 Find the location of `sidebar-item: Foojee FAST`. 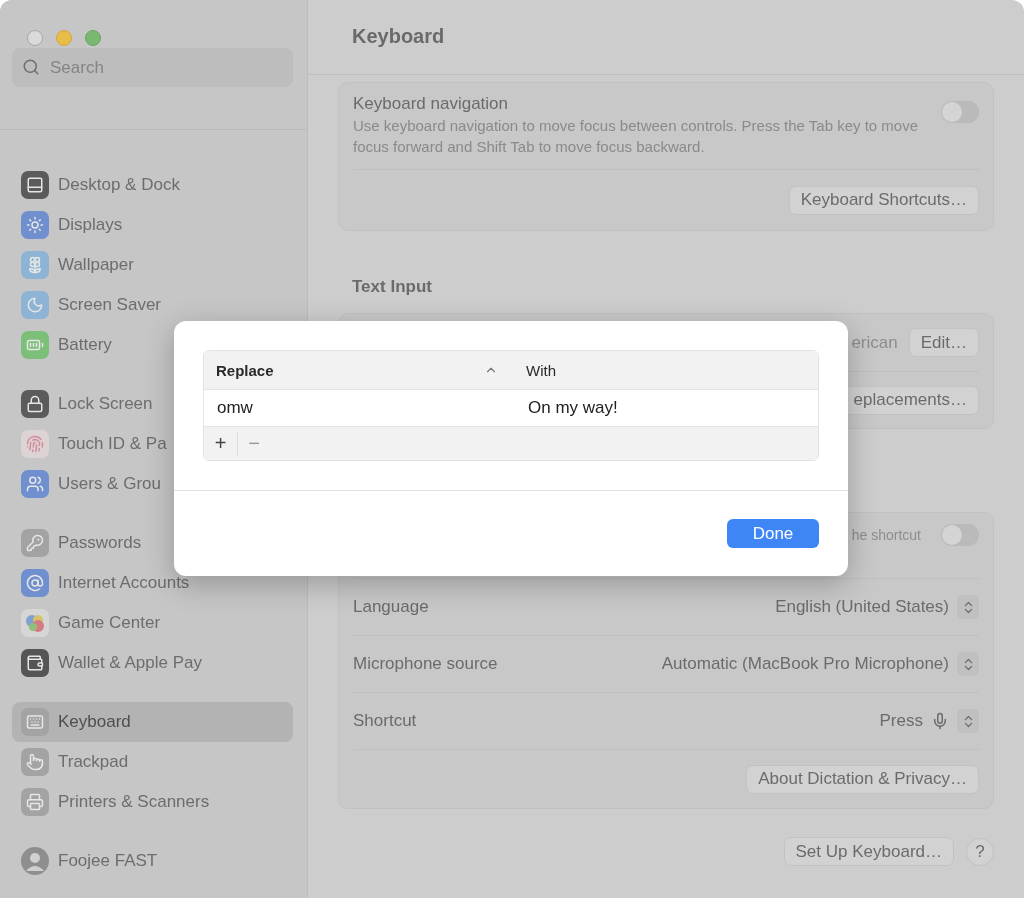

sidebar-item: Foojee FAST is located at coordinates (152, 861).